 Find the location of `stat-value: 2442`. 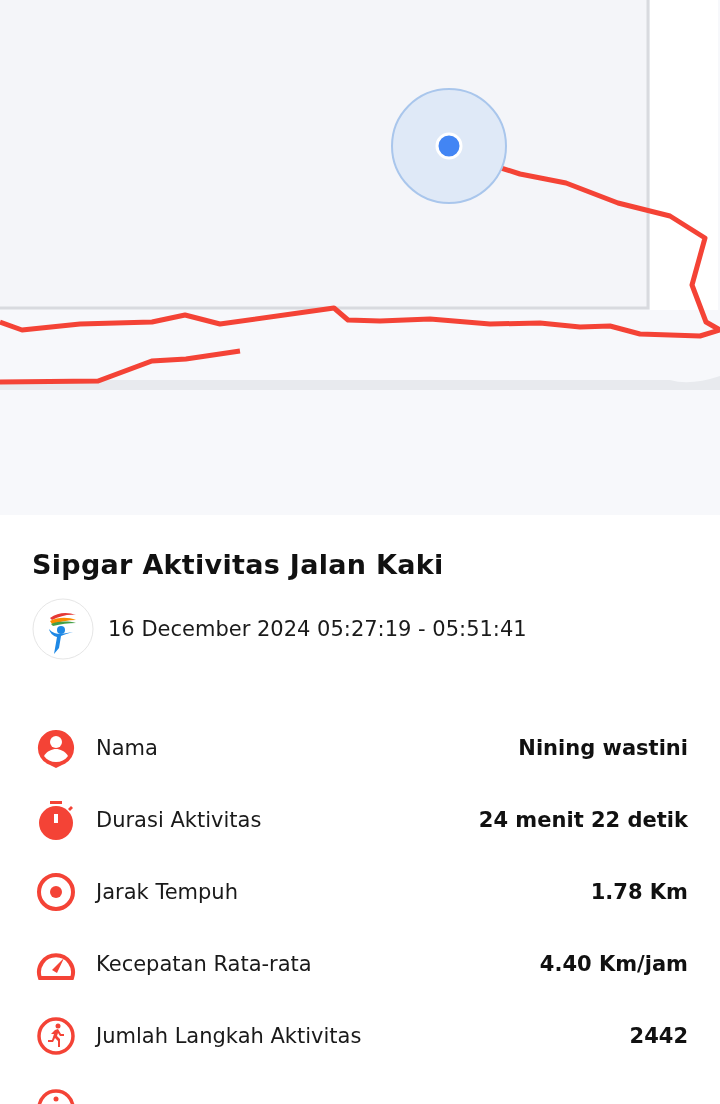

stat-value: 2442 is located at coordinates (658, 1036).